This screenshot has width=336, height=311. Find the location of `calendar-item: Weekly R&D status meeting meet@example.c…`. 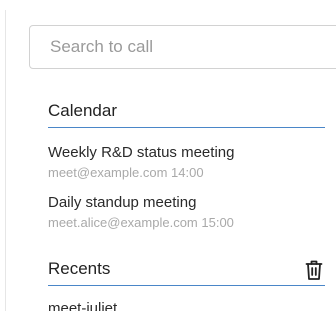

calendar-item: Weekly R&D status meeting meet@example.c… is located at coordinates (188, 162).